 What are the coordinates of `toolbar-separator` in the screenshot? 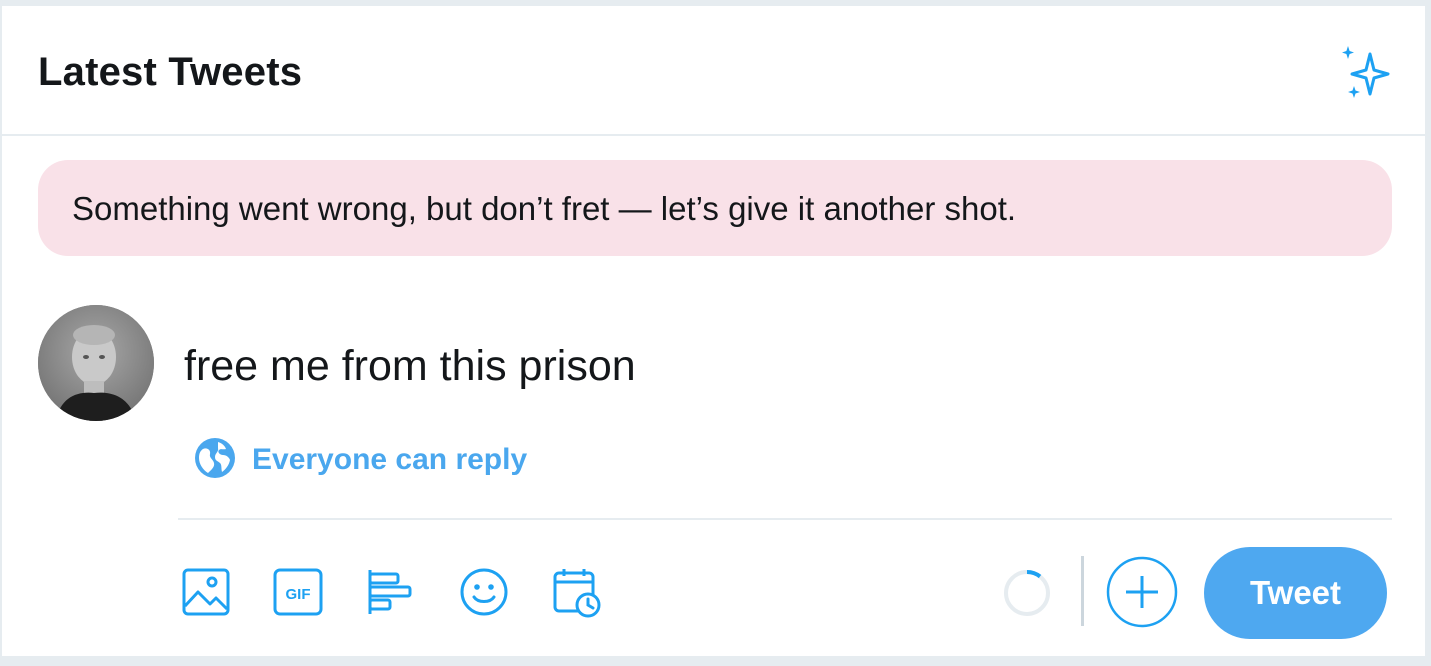 It's located at (1082, 591).